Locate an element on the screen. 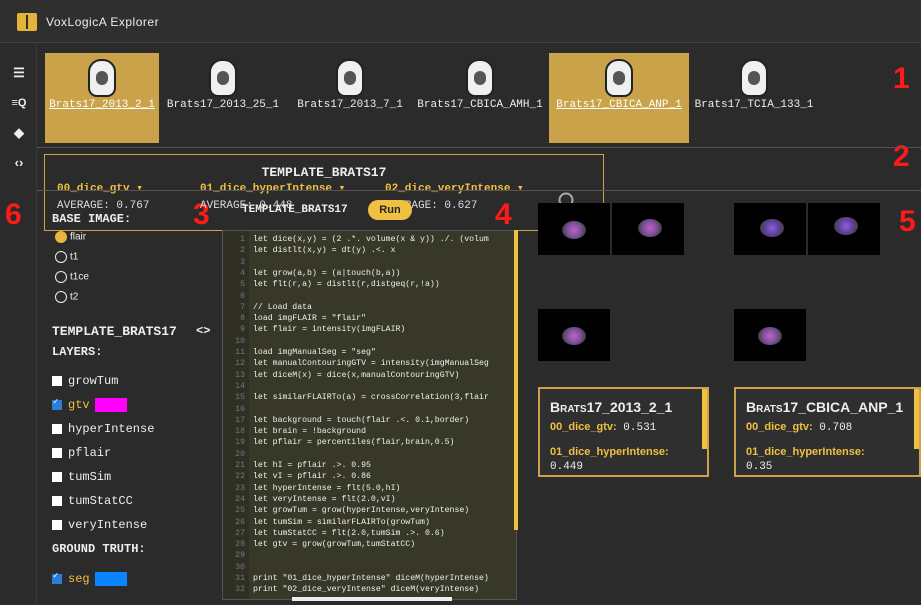  layer-tumSim: tumSim is located at coordinates (81, 477).